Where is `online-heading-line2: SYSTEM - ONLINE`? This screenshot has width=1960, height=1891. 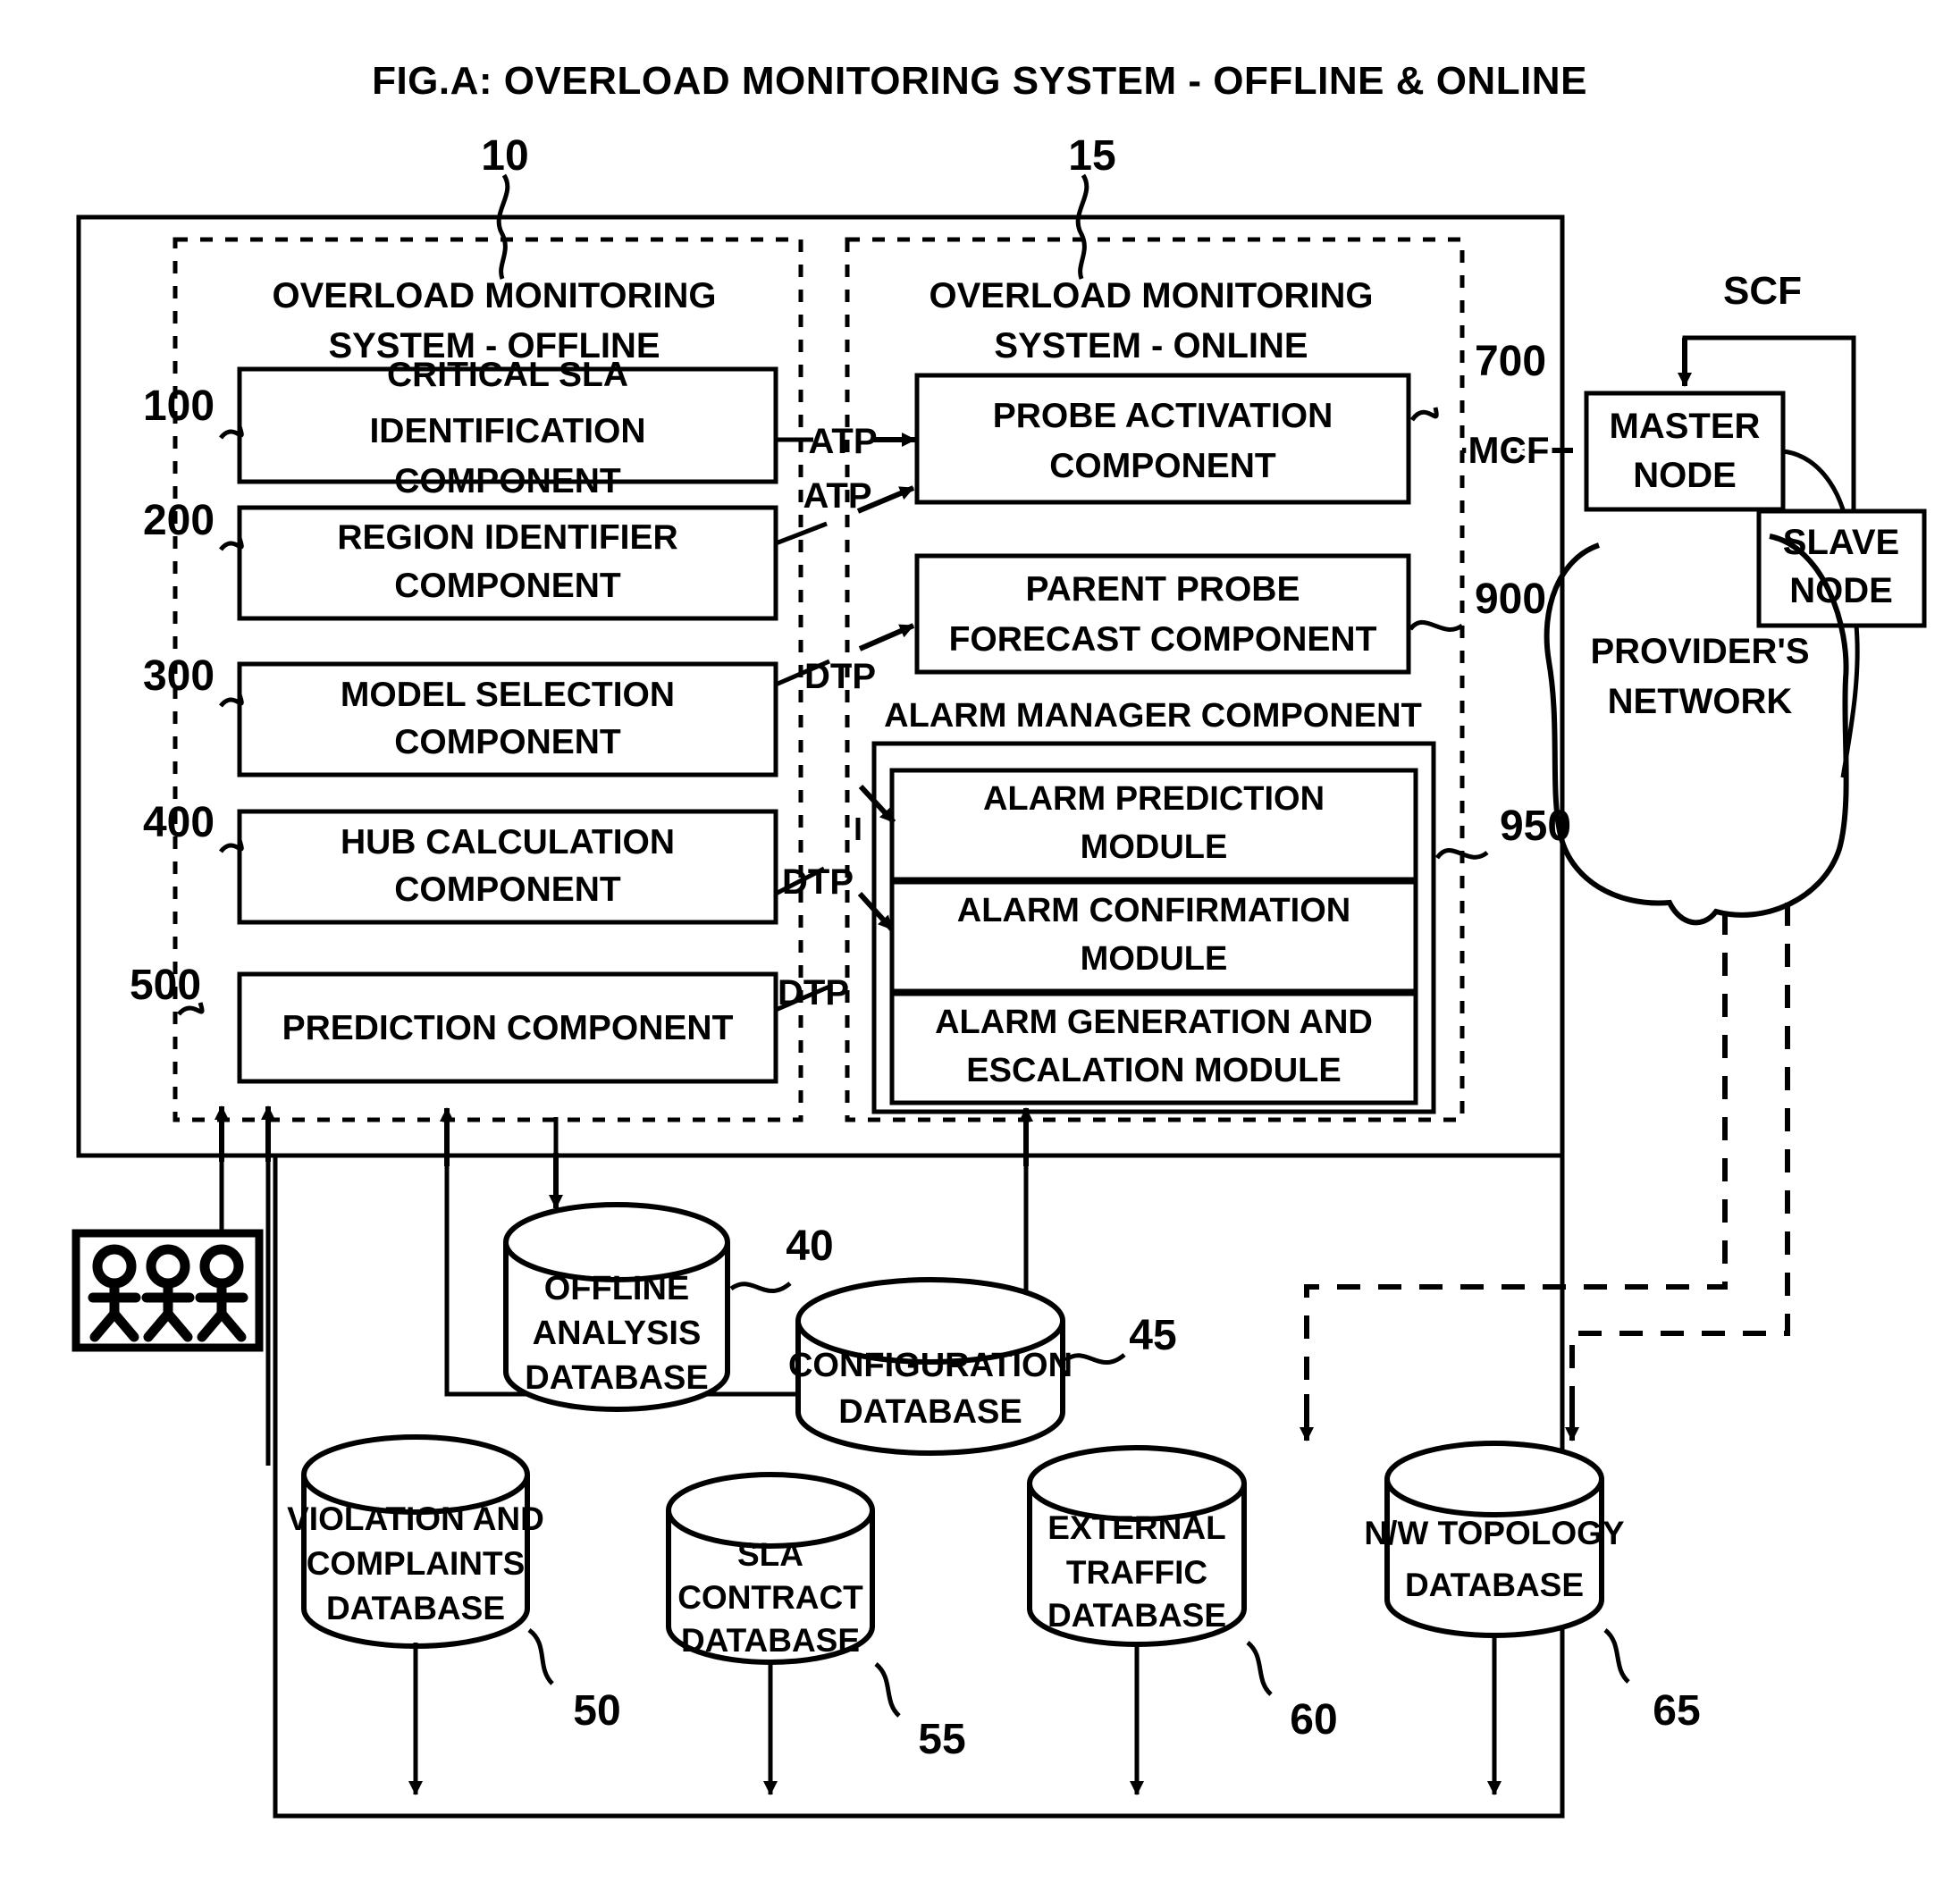
online-heading-line2: SYSTEM - ONLINE is located at coordinates (1151, 346).